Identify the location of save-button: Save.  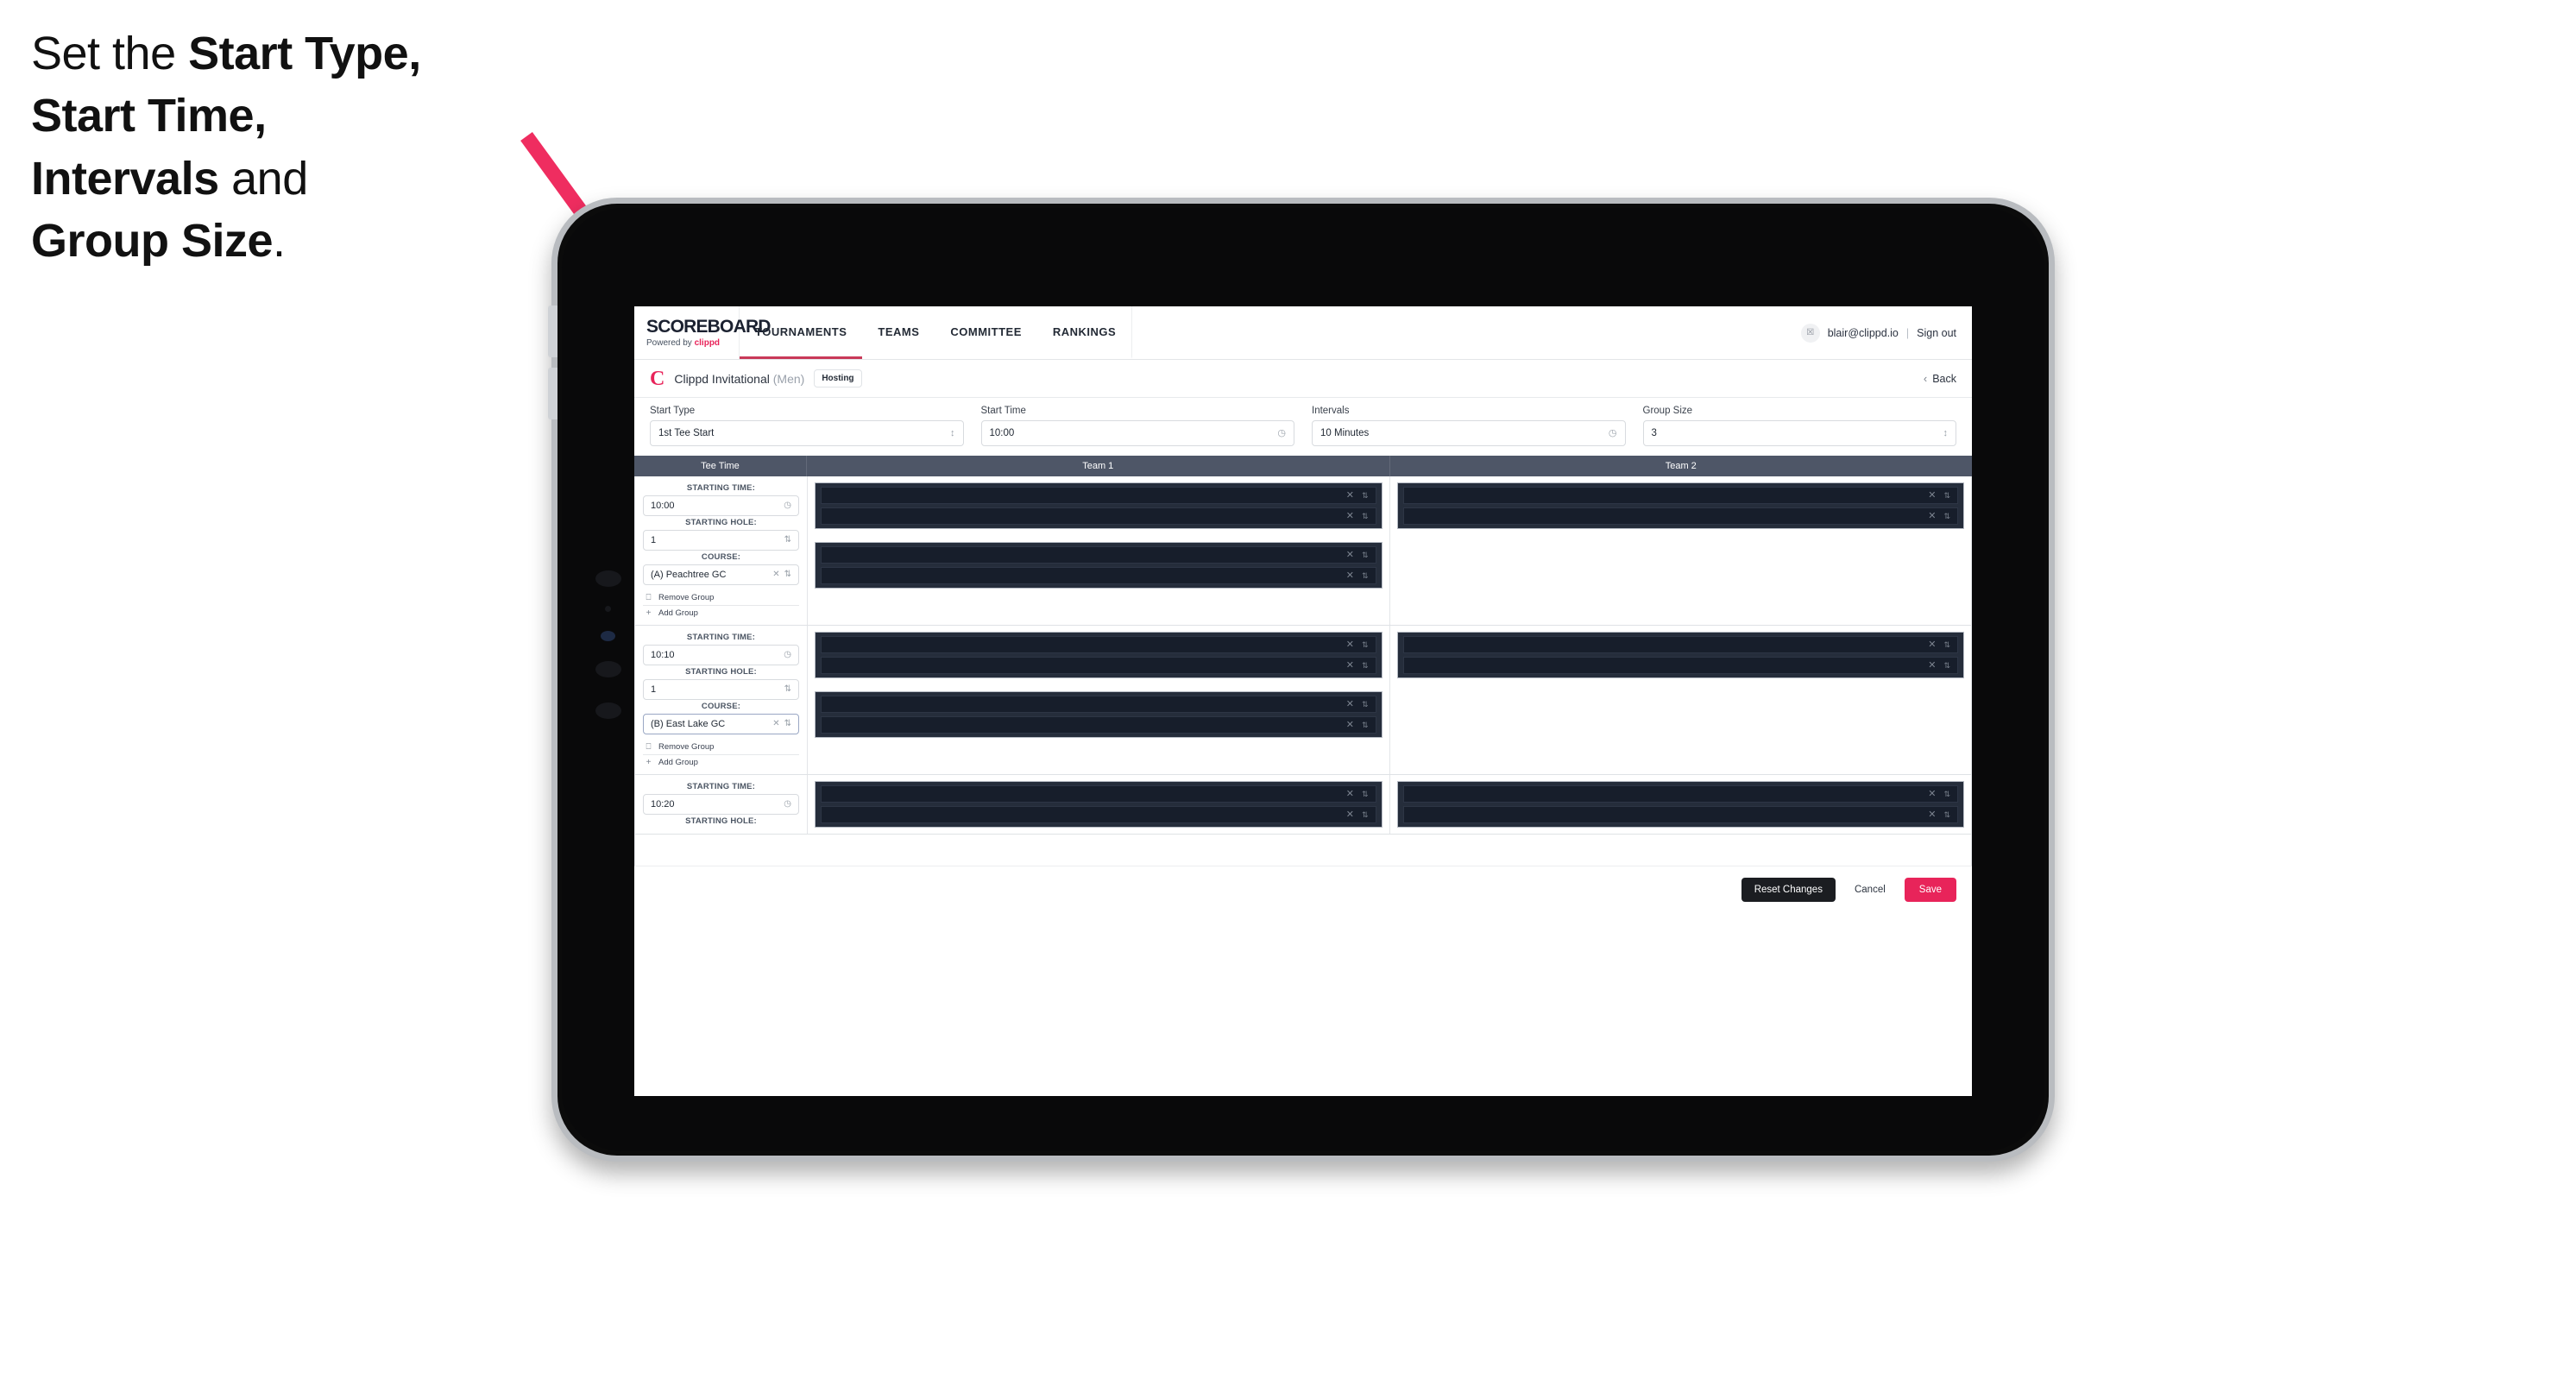
(1930, 890).